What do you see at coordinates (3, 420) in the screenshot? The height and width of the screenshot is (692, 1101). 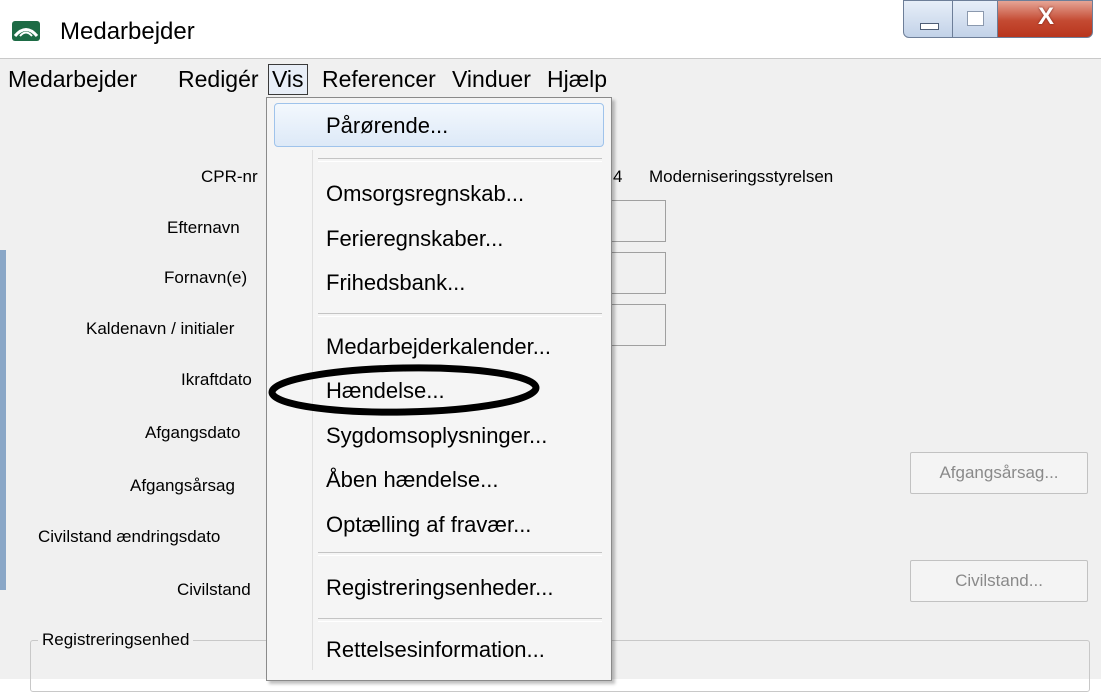 I see `window-edge` at bounding box center [3, 420].